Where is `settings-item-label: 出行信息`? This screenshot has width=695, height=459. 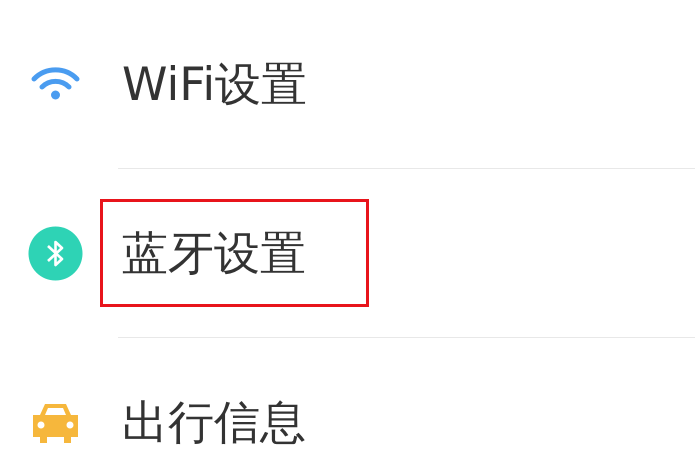 settings-item-label: 出行信息 is located at coordinates (234, 413).